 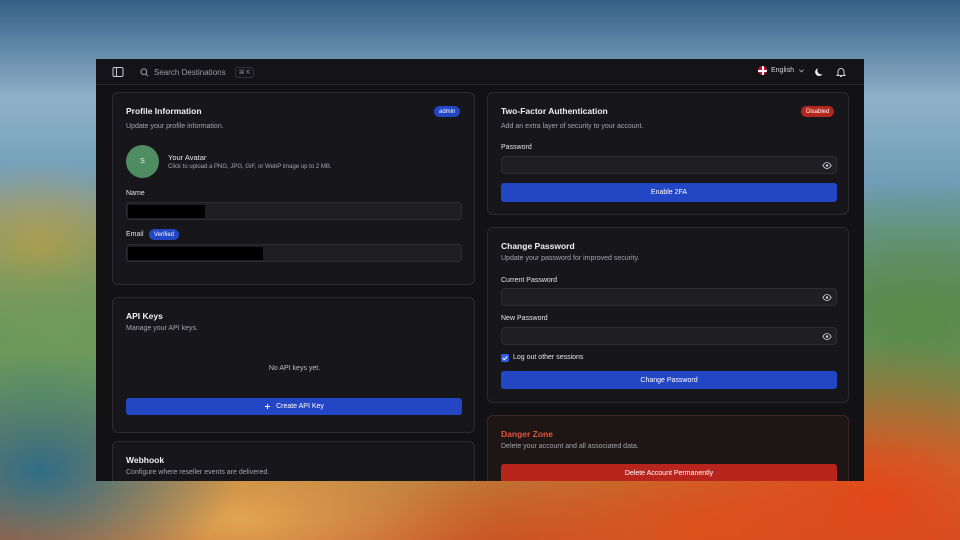 I want to click on chevron-down-icon, so click(x=801, y=71).